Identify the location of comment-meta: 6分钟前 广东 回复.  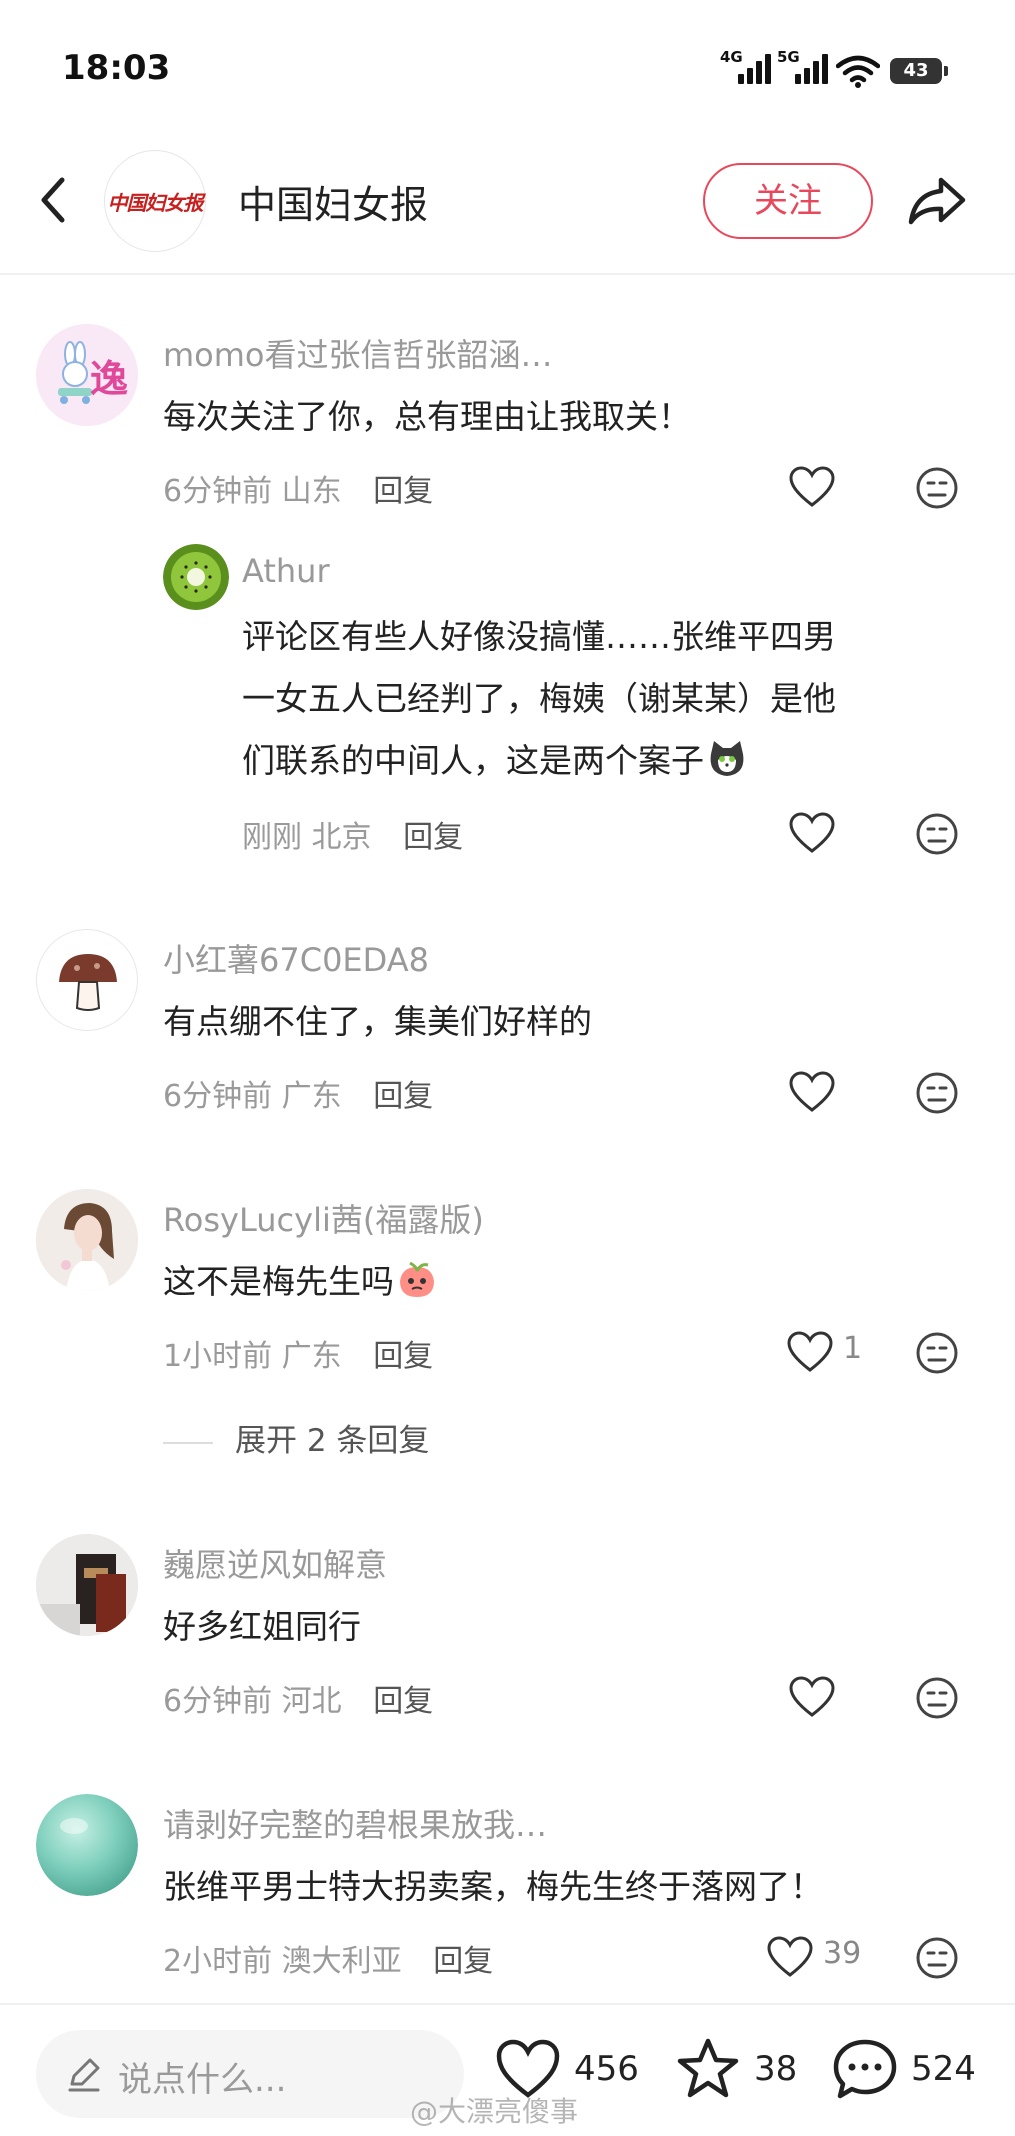
(298, 1093).